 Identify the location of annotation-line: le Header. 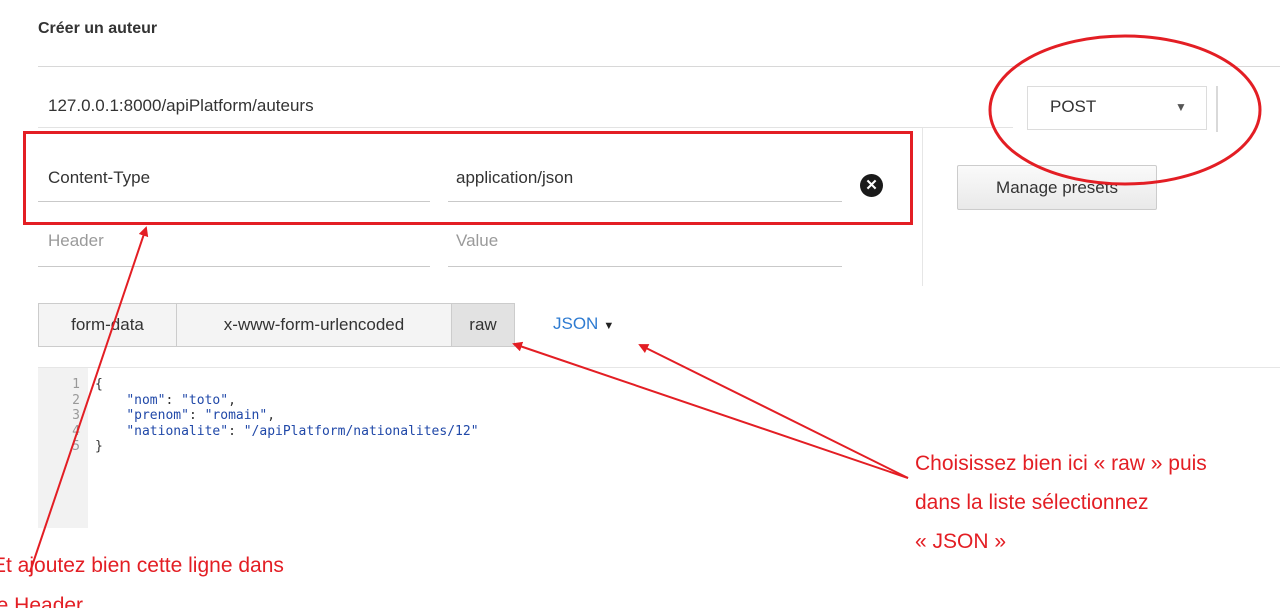
(42, 601).